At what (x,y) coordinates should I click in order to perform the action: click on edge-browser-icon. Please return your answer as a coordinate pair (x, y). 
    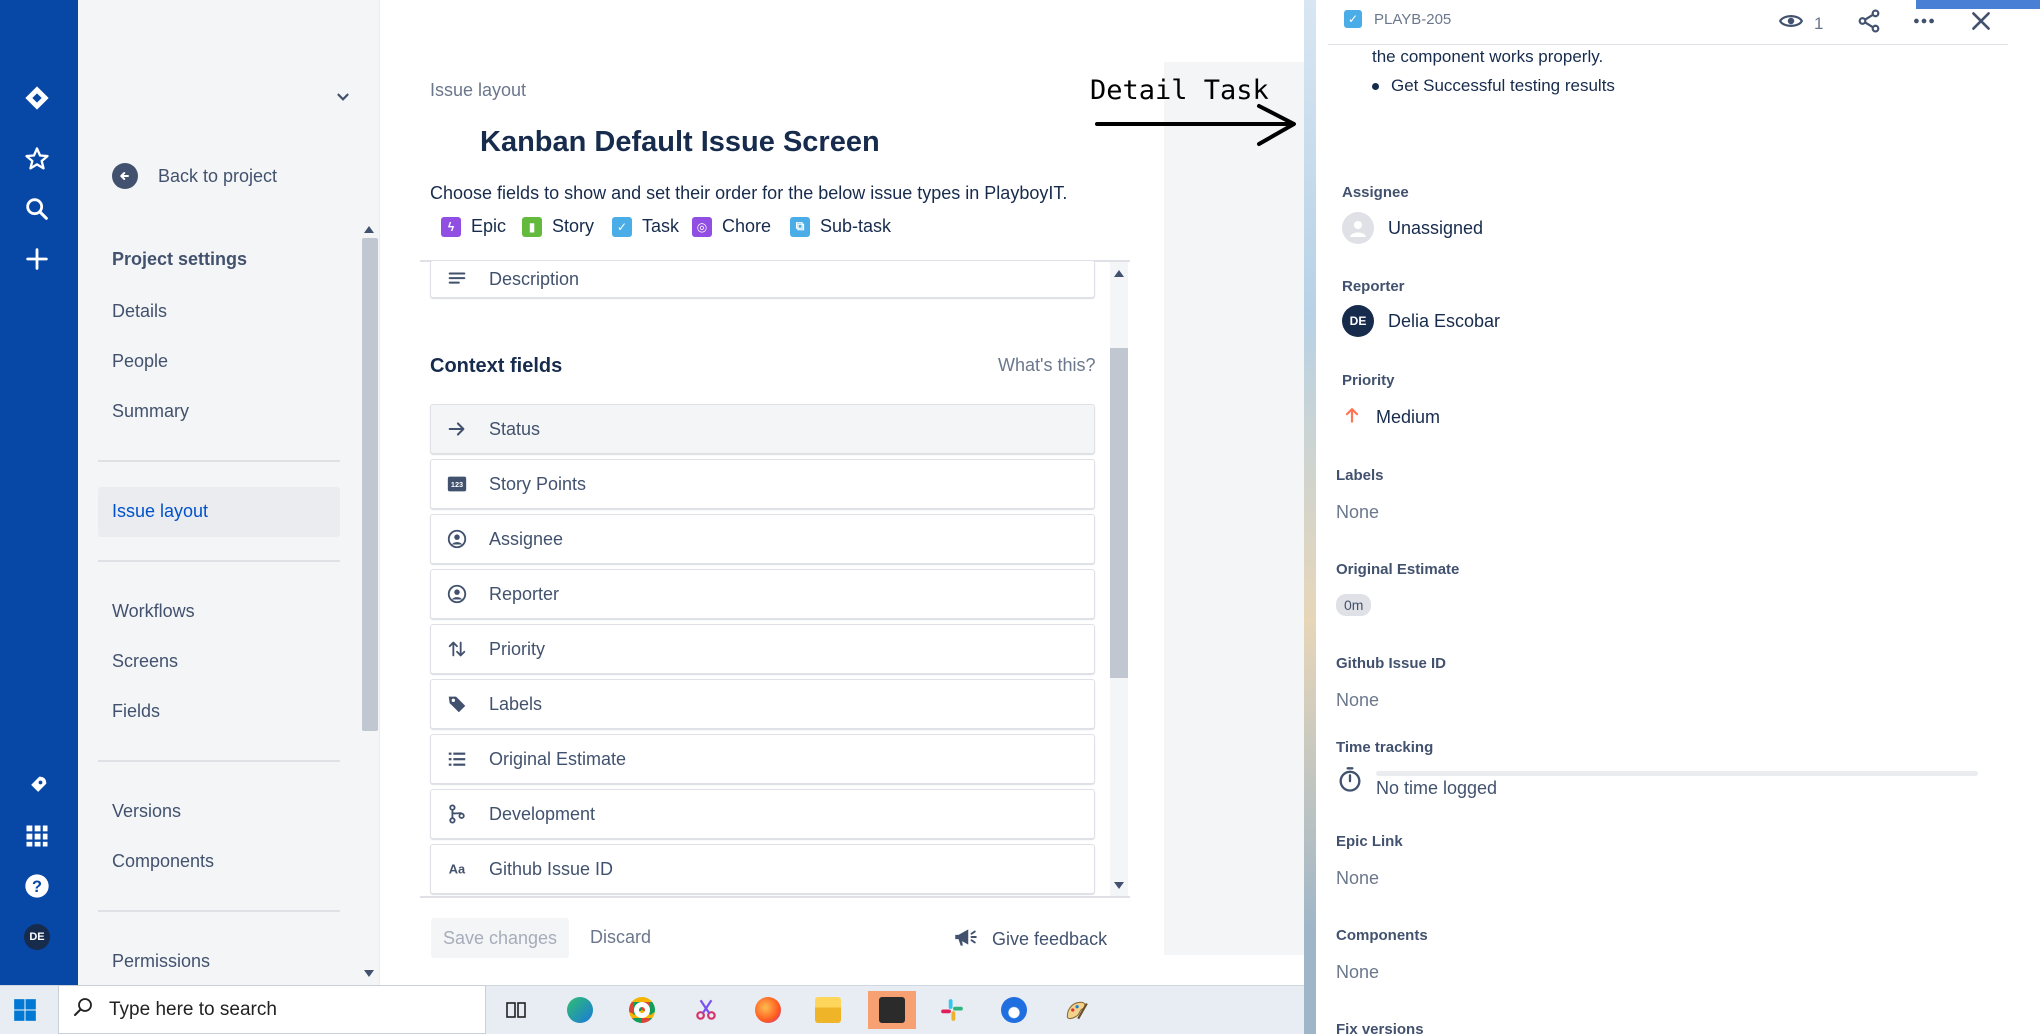
    Looking at the image, I should click on (580, 1010).